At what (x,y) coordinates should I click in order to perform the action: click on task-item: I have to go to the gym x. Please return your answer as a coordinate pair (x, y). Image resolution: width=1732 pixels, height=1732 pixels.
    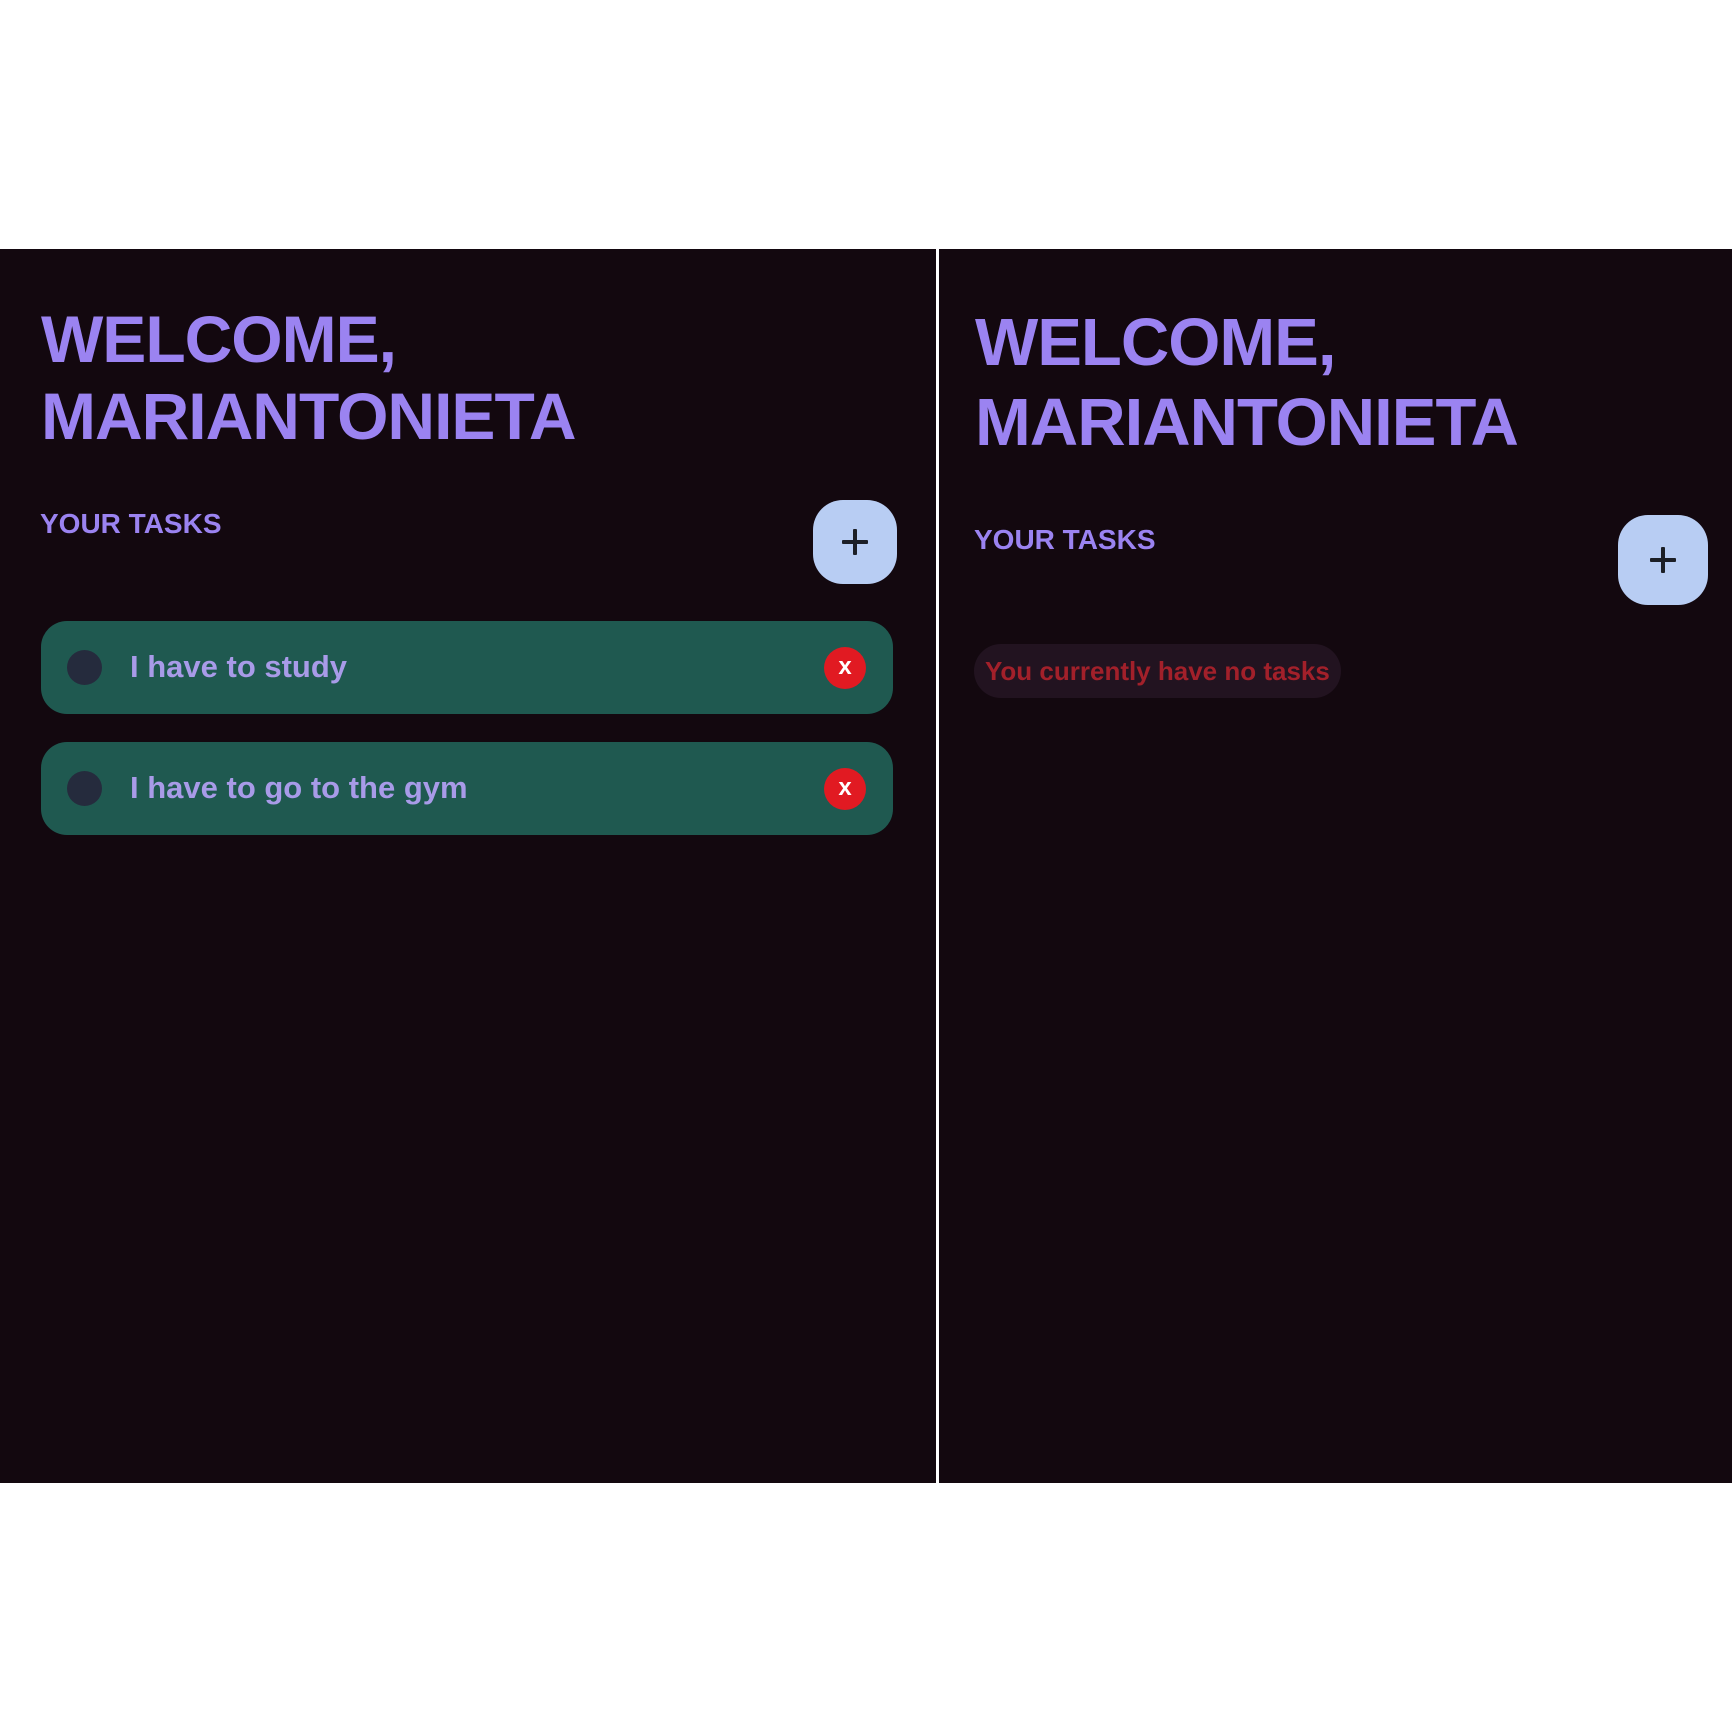
    Looking at the image, I should click on (467, 788).